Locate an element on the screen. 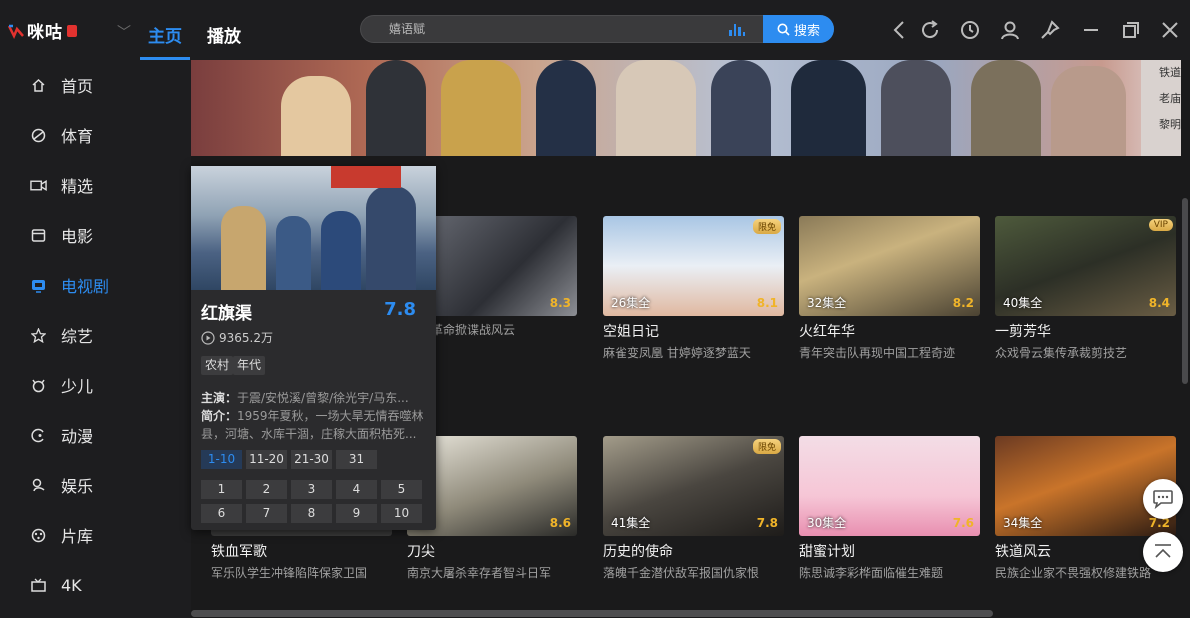 This screenshot has width=1190, height=618. rating-score: 7.6 is located at coordinates (963, 523).